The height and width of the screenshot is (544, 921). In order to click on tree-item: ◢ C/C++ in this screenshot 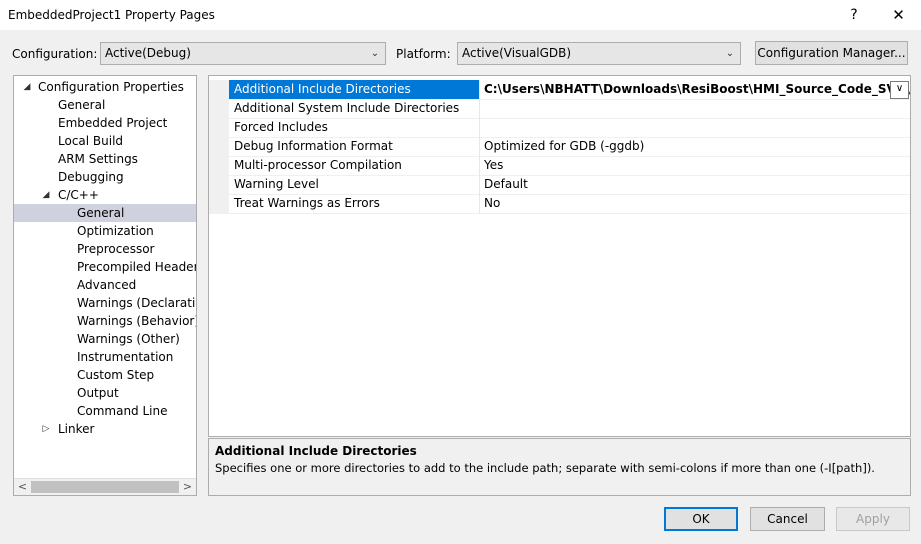, I will do `click(105, 195)`.